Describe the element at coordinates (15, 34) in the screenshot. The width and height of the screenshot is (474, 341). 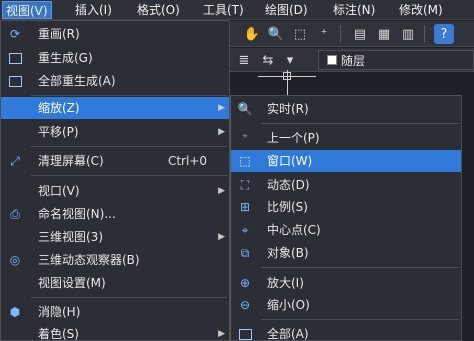
I see `redraw-icon: ⟳` at that location.